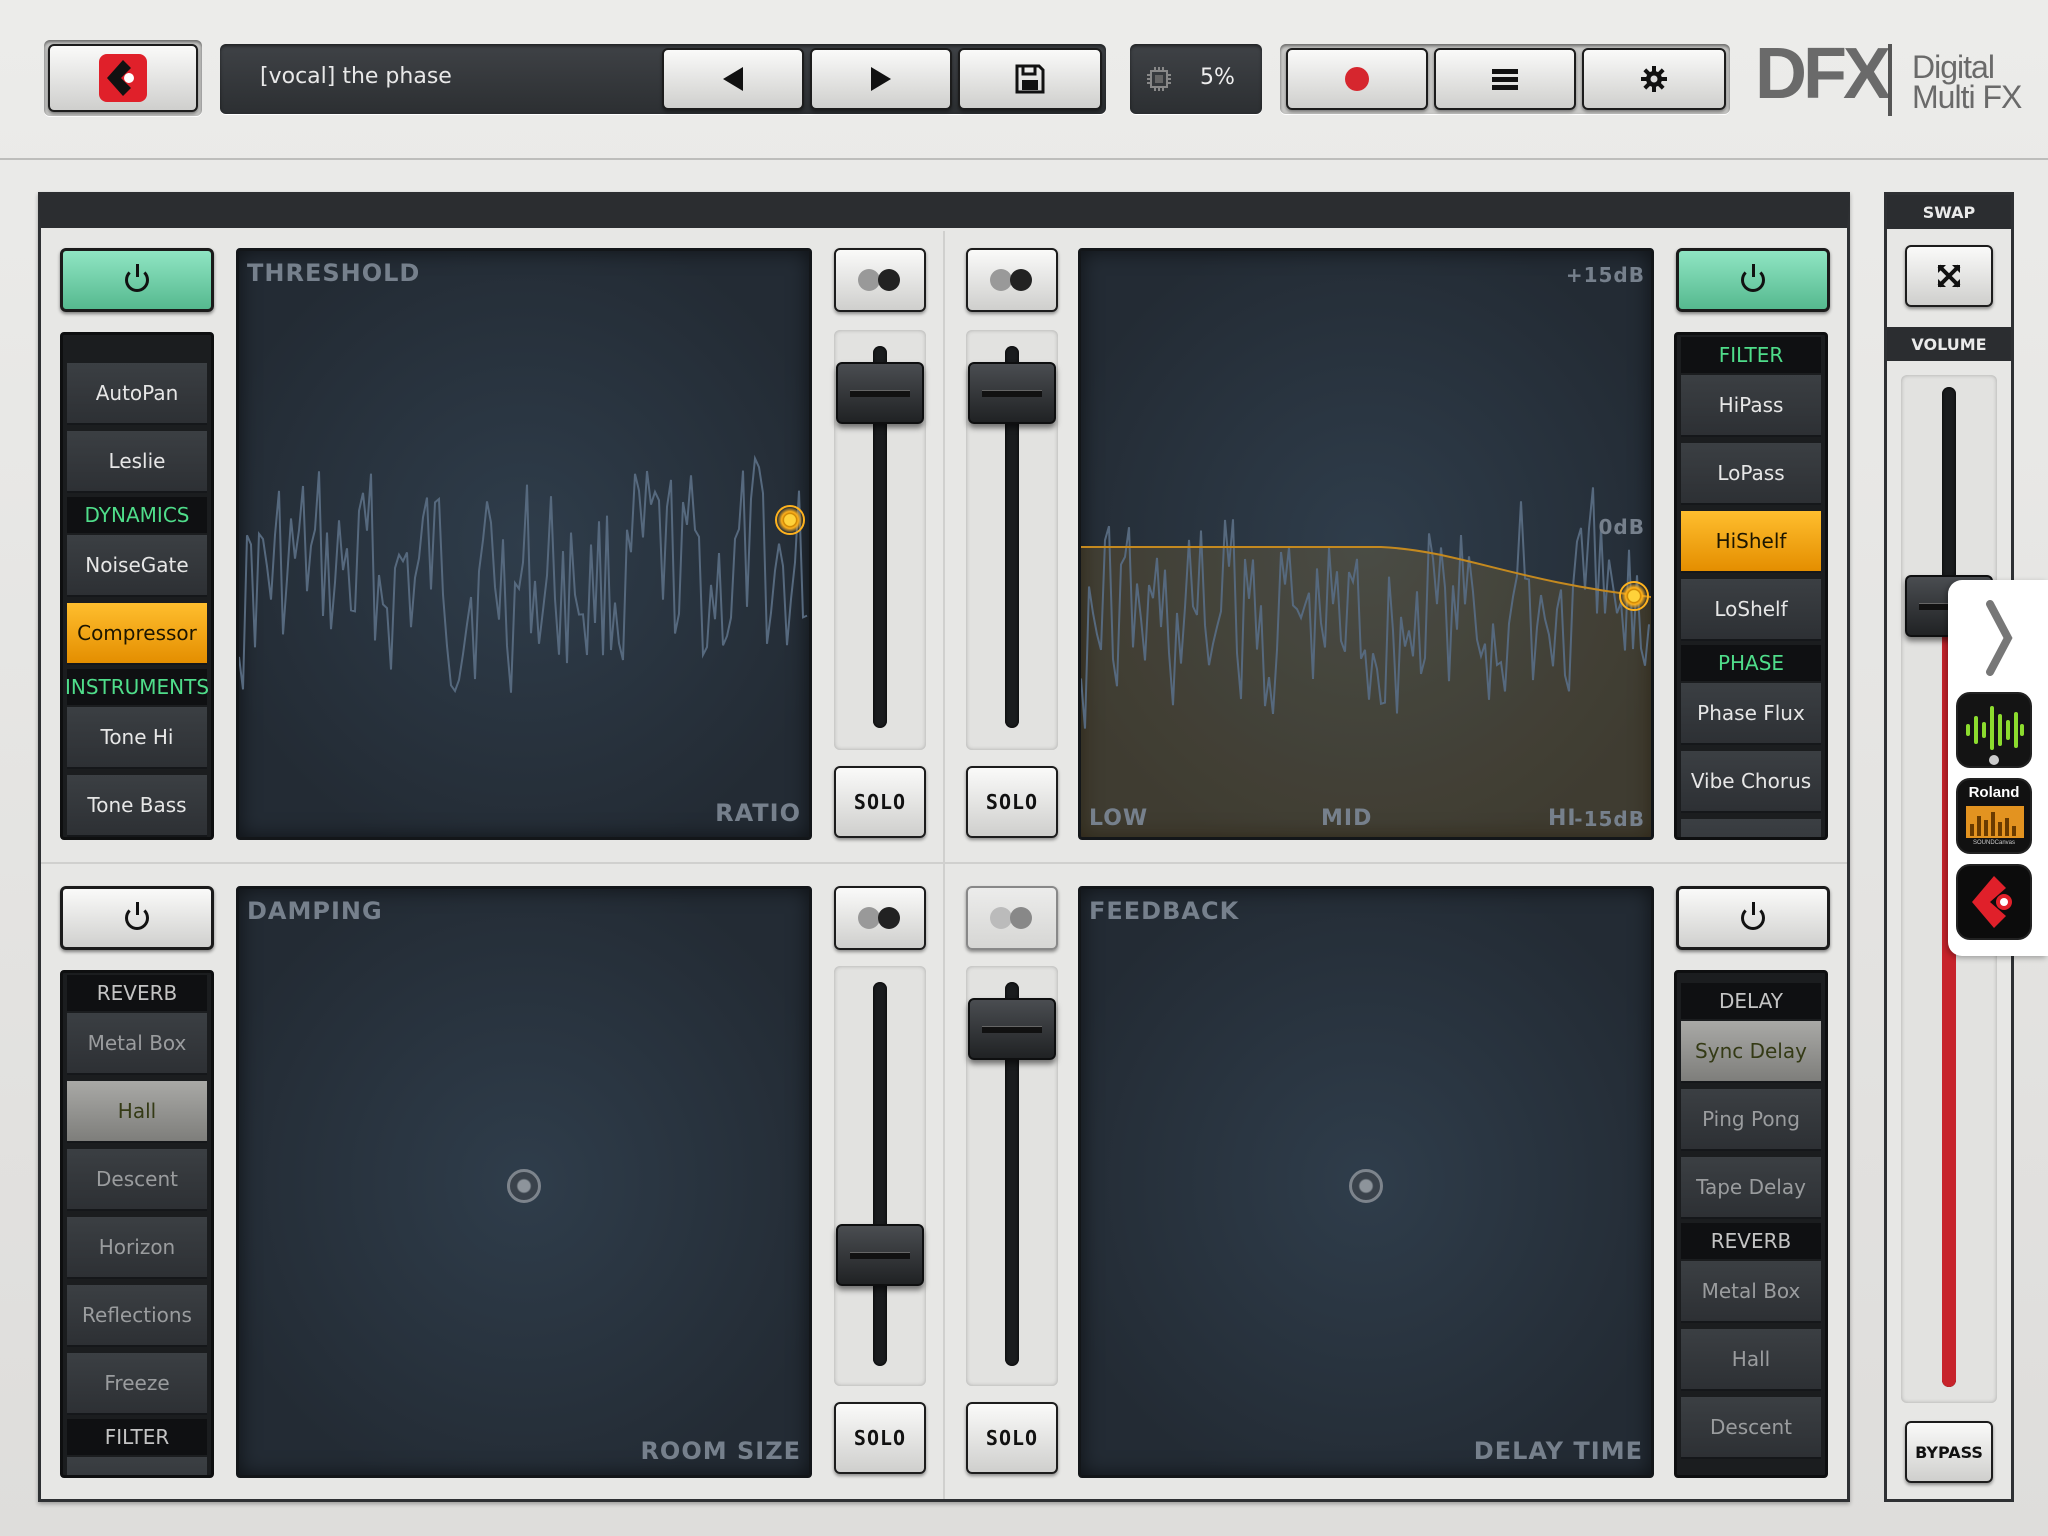 The height and width of the screenshot is (1536, 2048). I want to click on record-button, so click(1357, 79).